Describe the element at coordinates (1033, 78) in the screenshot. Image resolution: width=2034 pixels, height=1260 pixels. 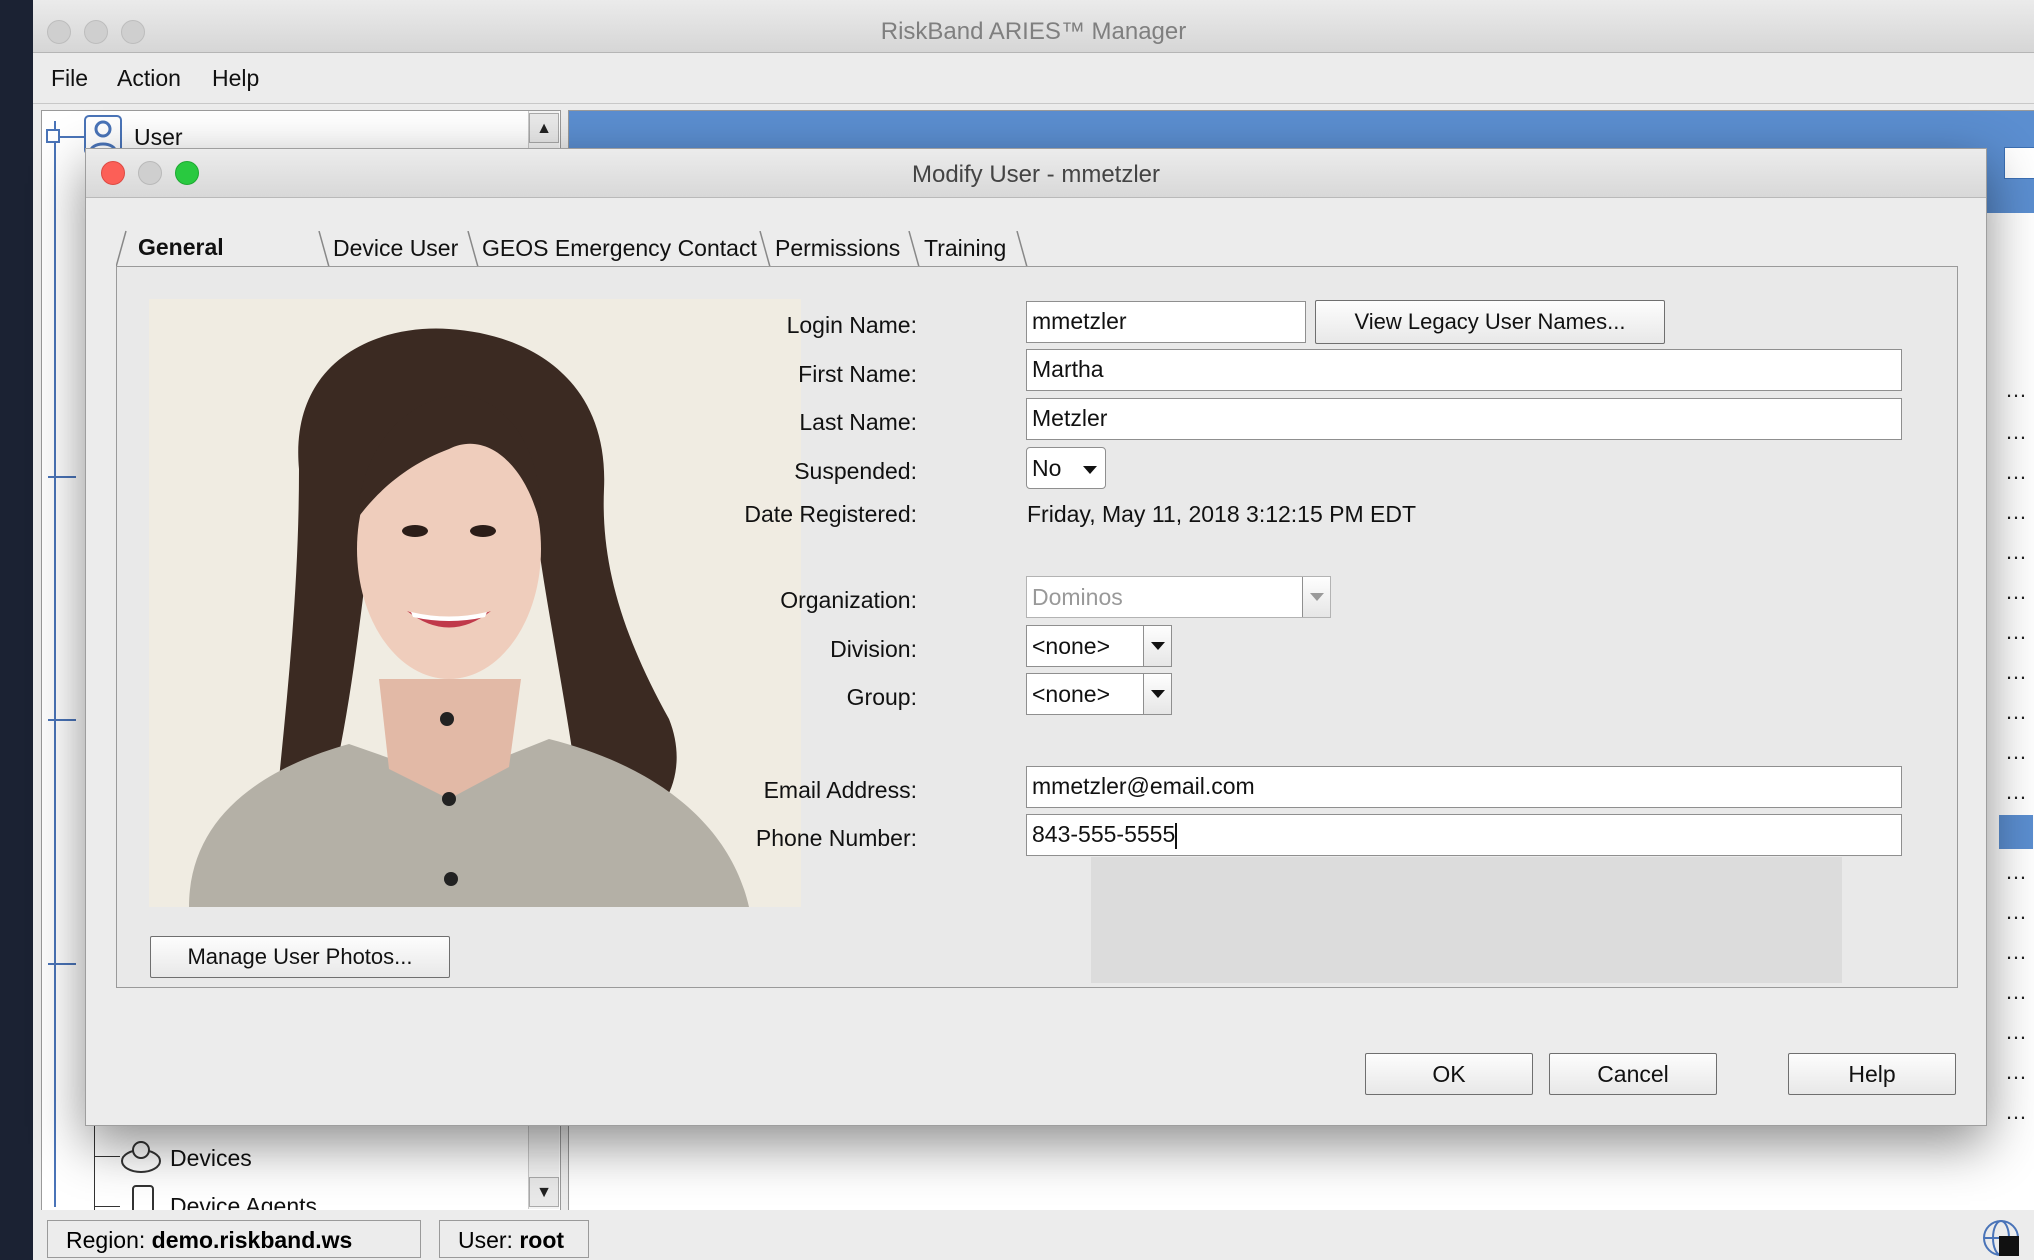
I see `menu-bar: File Action Help` at that location.